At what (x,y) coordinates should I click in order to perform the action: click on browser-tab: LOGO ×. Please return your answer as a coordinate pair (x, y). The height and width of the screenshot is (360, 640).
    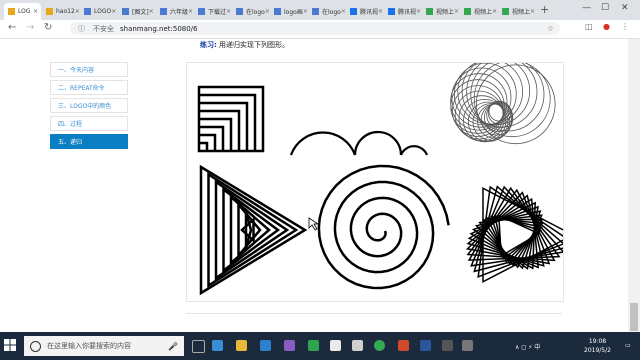
    Looking at the image, I should click on (98, 11).